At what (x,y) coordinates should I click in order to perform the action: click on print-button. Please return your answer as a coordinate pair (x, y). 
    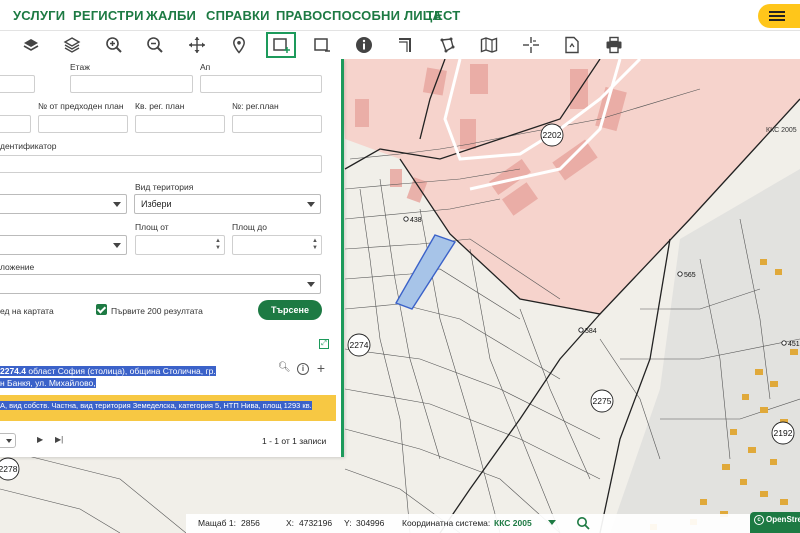
    Looking at the image, I should click on (614, 45).